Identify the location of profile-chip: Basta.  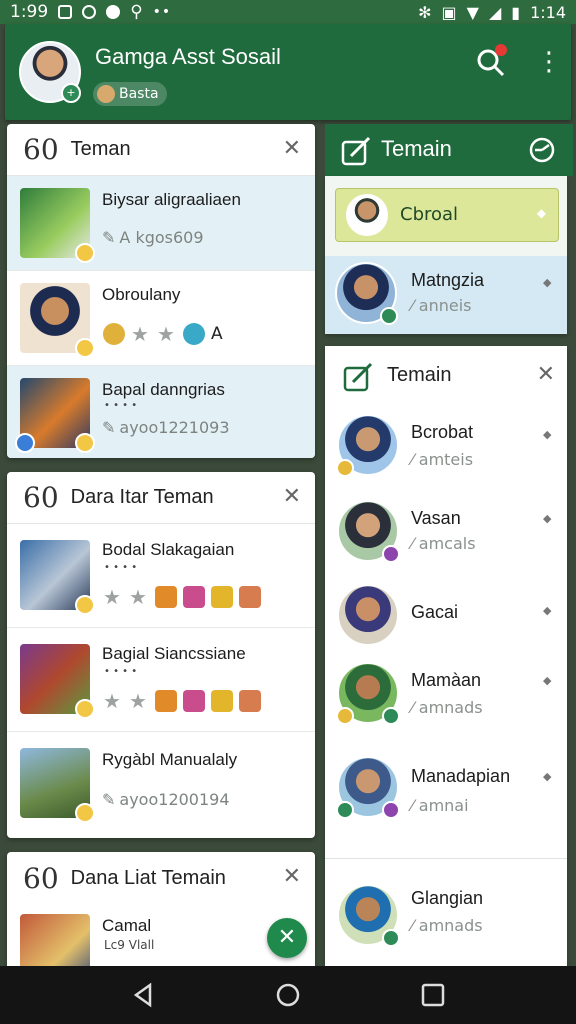
(130, 94).